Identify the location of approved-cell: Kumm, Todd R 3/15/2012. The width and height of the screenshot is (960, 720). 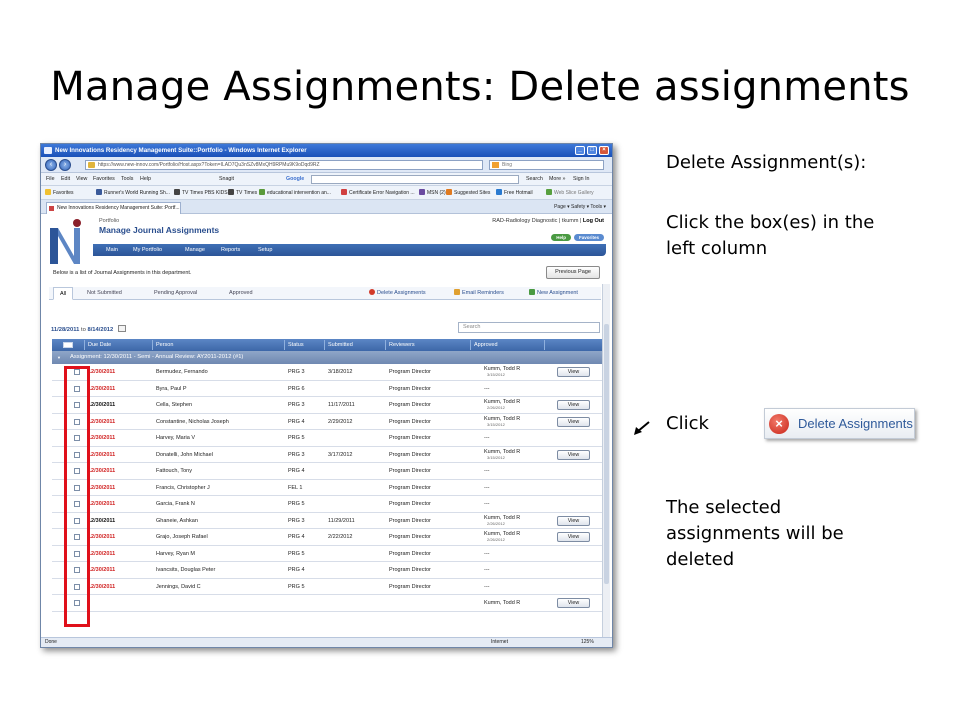
(502, 421).